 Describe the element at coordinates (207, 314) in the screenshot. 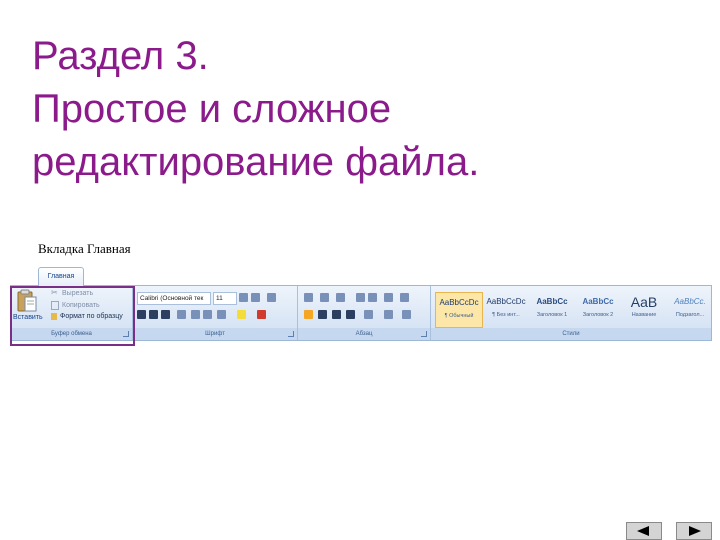

I see `superscript-icon` at that location.